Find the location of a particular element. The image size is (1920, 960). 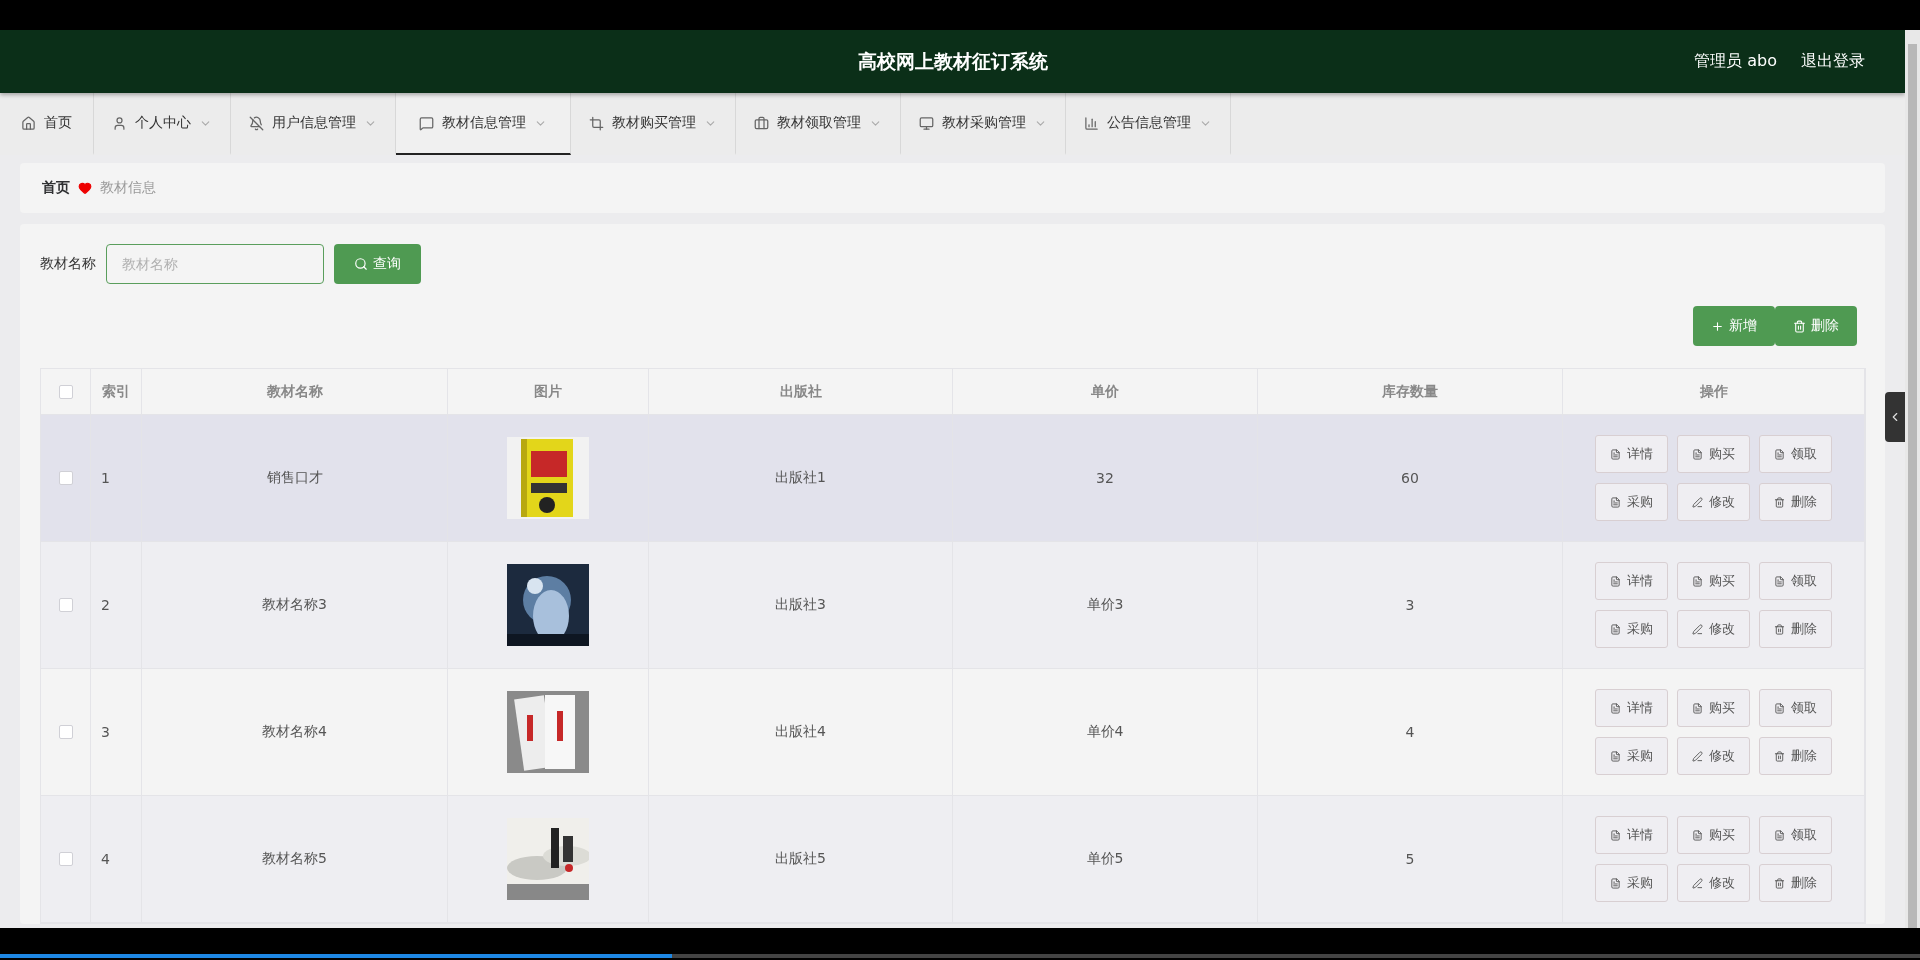

nav-tab: 首页 is located at coordinates (47, 124).